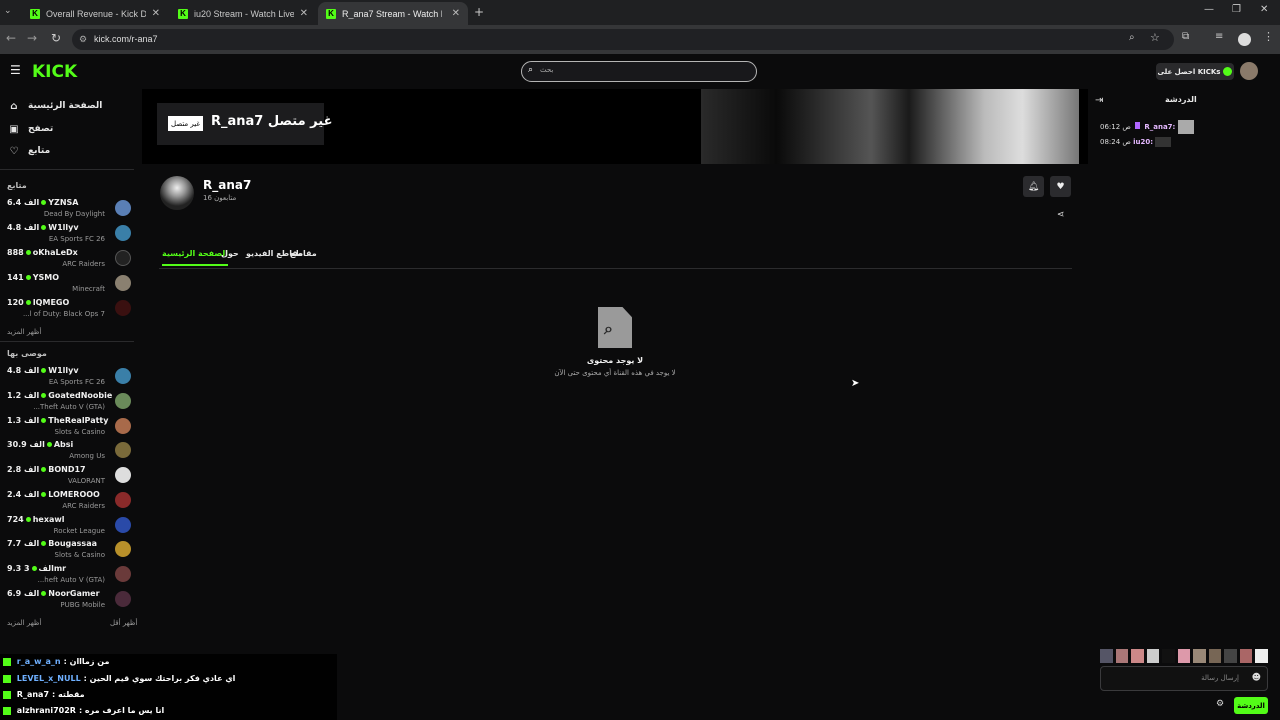  What do you see at coordinates (23, 593) in the screenshot?
I see `viewer-count: 6.9 الف` at bounding box center [23, 593].